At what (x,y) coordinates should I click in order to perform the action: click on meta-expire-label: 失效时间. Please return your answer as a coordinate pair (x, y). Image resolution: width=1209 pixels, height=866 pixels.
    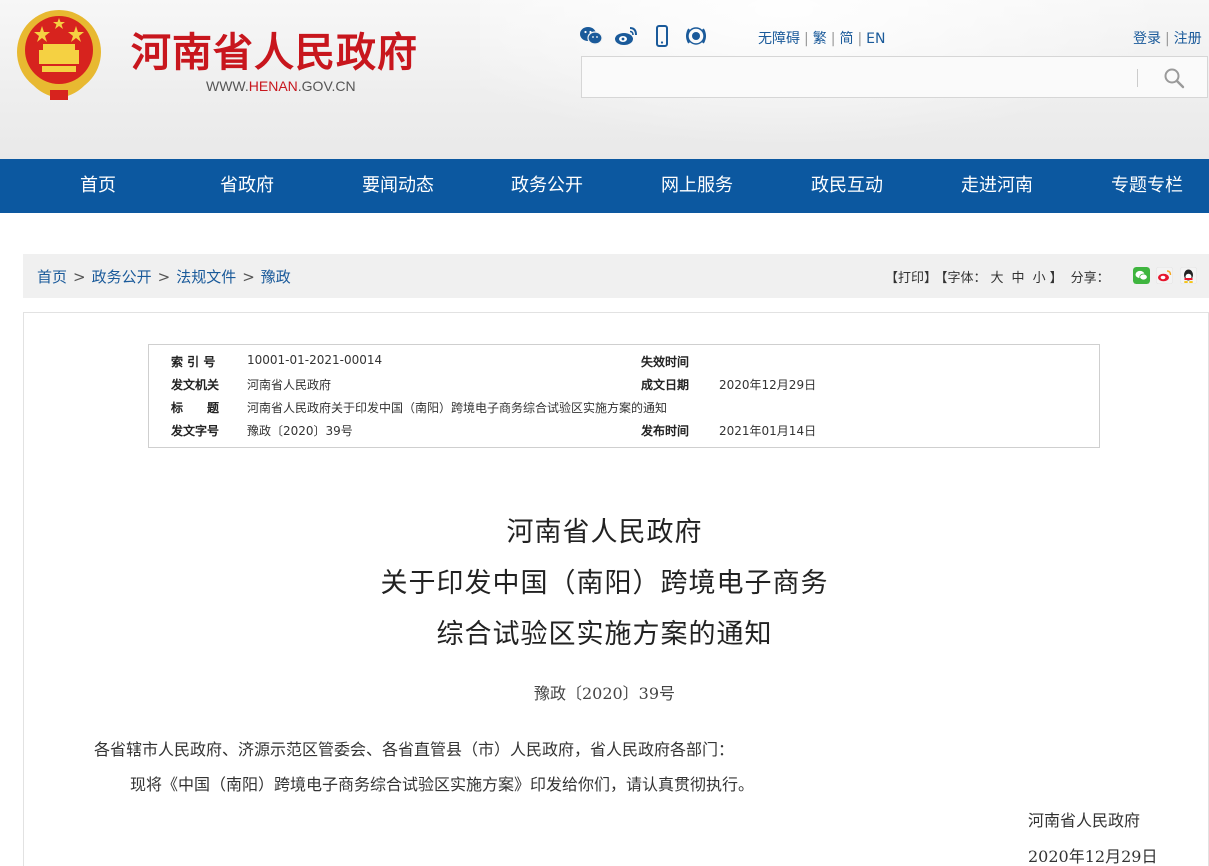
    Looking at the image, I should click on (665, 362).